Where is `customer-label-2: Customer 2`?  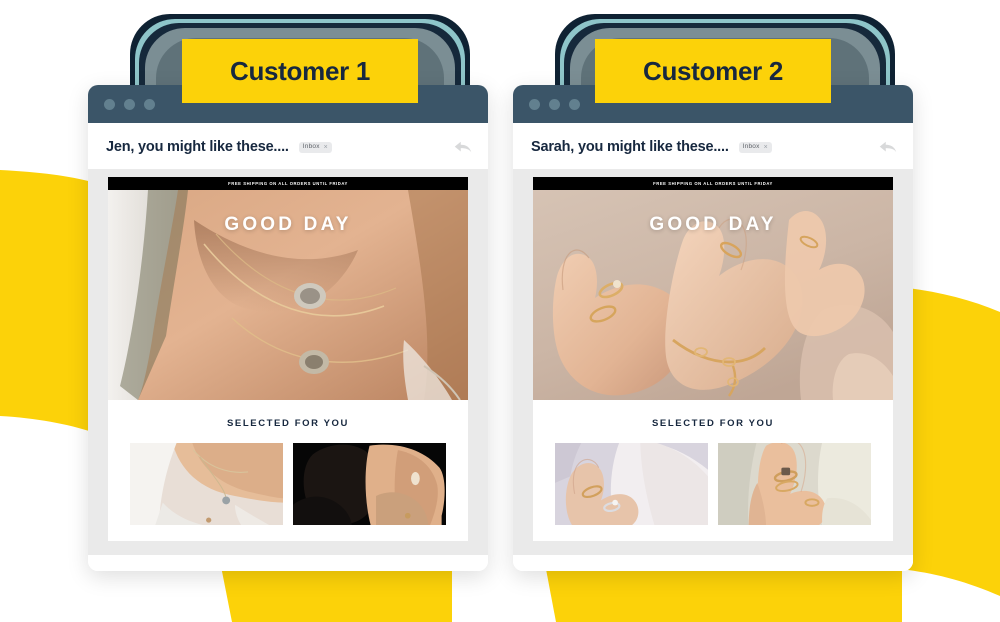 customer-label-2: Customer 2 is located at coordinates (713, 71).